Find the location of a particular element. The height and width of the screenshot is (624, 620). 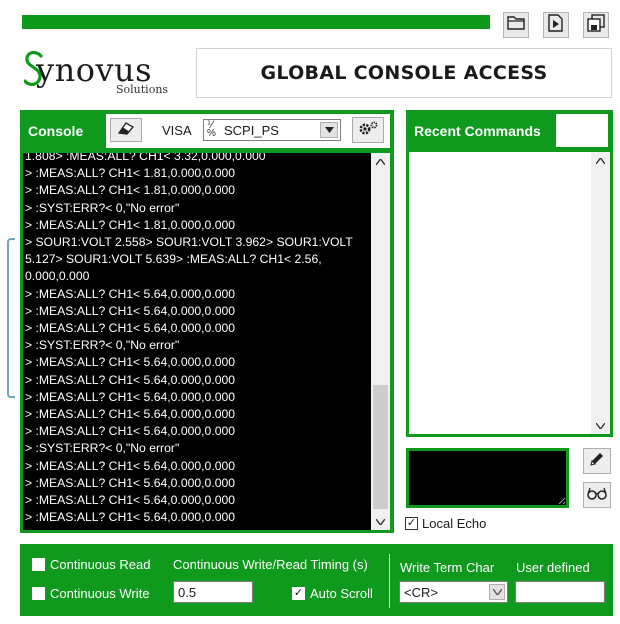

term-char-select: <CR> is located at coordinates (453, 592).